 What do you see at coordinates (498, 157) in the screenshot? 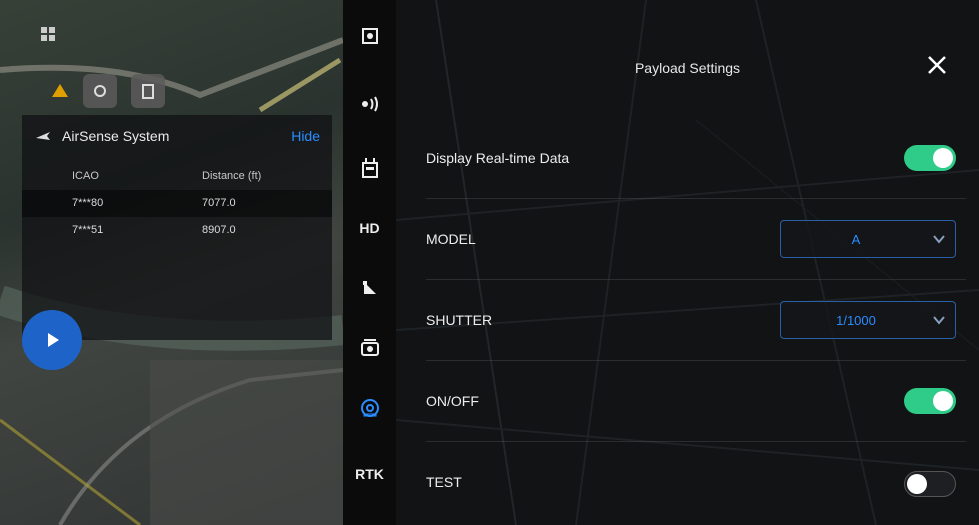
I see `setting-label: Display Real-time Data` at bounding box center [498, 157].